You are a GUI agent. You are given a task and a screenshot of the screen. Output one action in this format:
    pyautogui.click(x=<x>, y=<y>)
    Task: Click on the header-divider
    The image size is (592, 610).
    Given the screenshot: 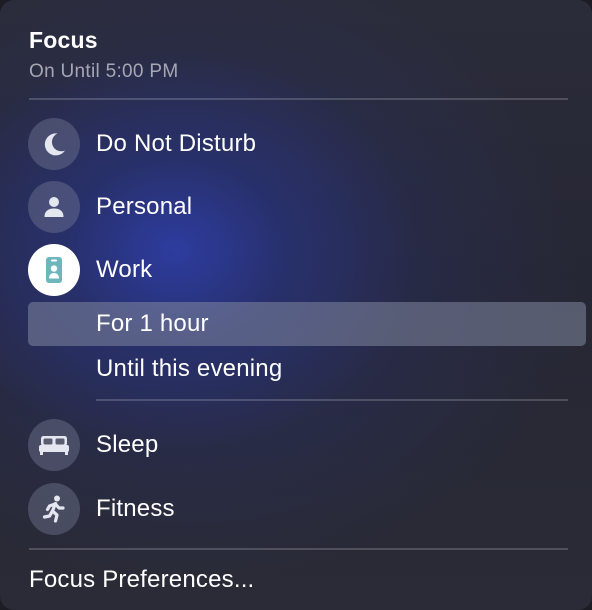 What is the action you would take?
    pyautogui.click(x=298, y=99)
    